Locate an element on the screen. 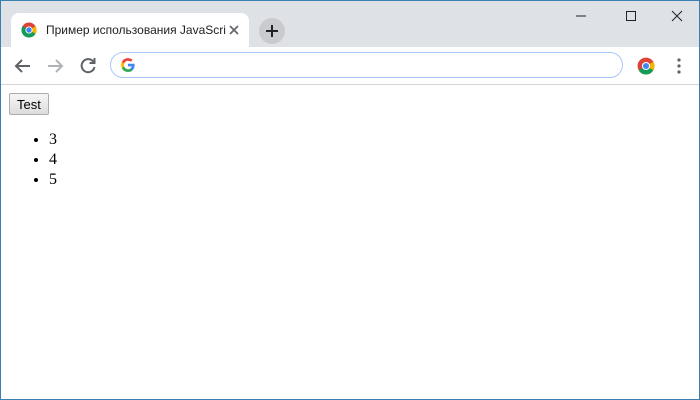  address-bar is located at coordinates (366, 65).